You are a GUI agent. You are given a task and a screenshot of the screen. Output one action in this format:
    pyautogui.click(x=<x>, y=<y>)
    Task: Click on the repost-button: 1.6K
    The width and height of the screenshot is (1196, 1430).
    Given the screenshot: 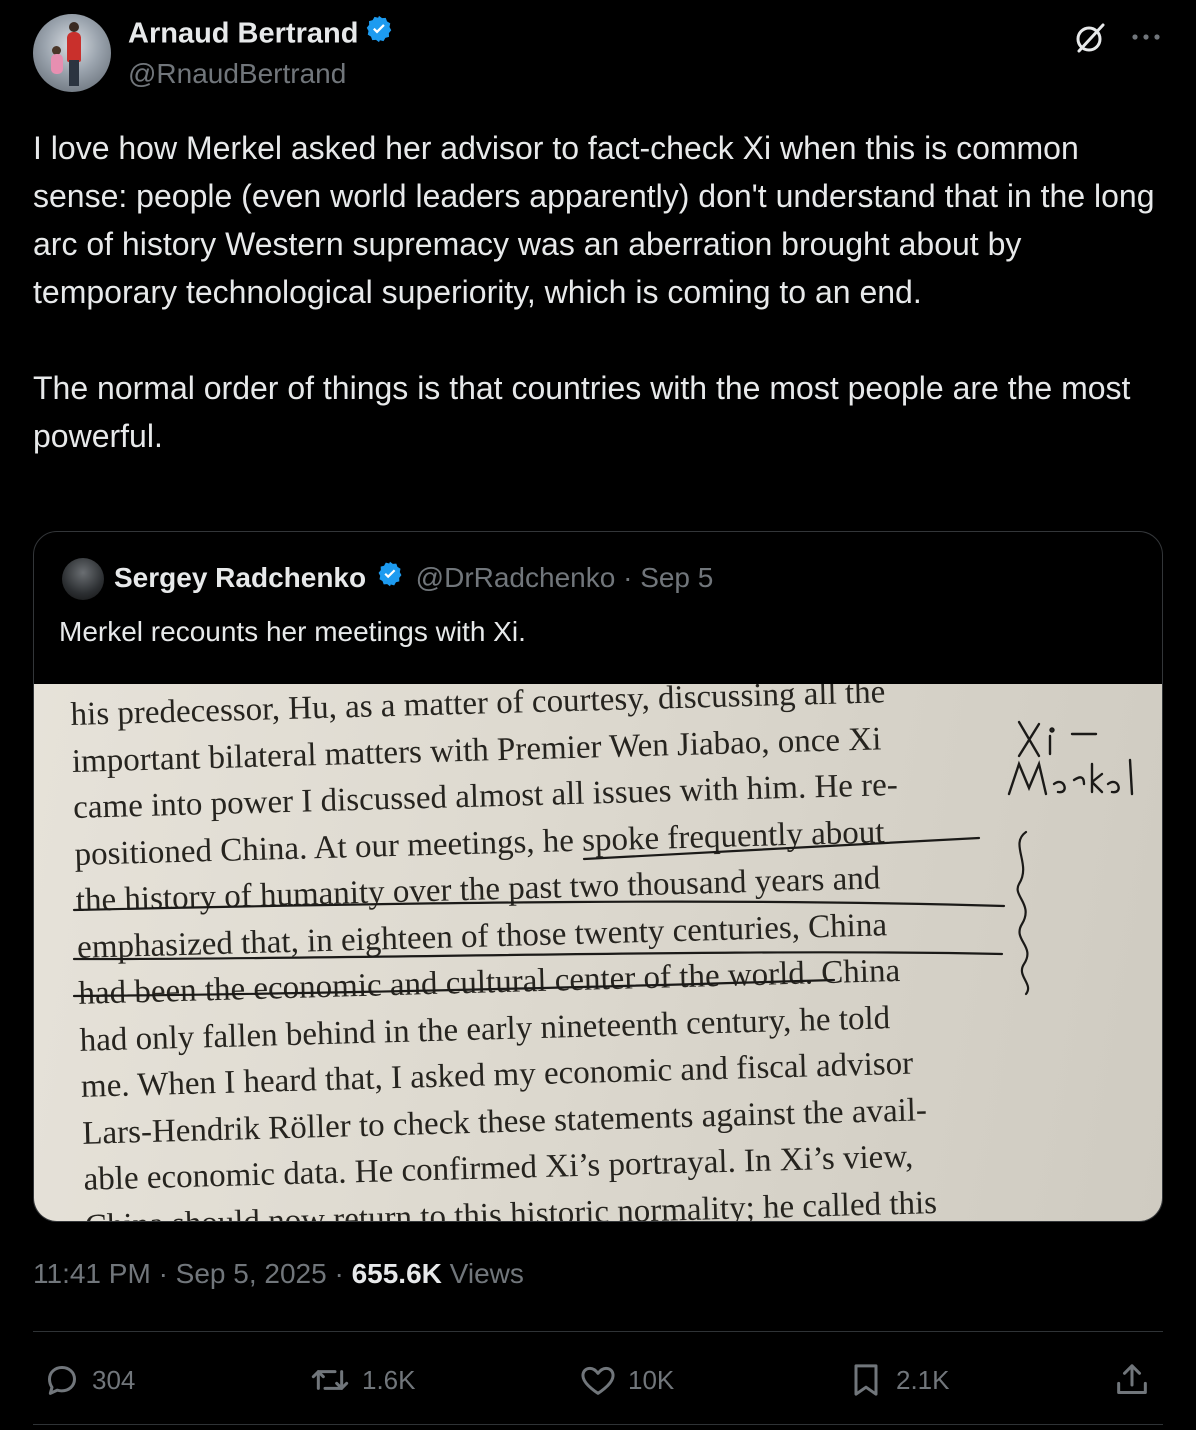 What is the action you would take?
    pyautogui.click(x=362, y=1380)
    